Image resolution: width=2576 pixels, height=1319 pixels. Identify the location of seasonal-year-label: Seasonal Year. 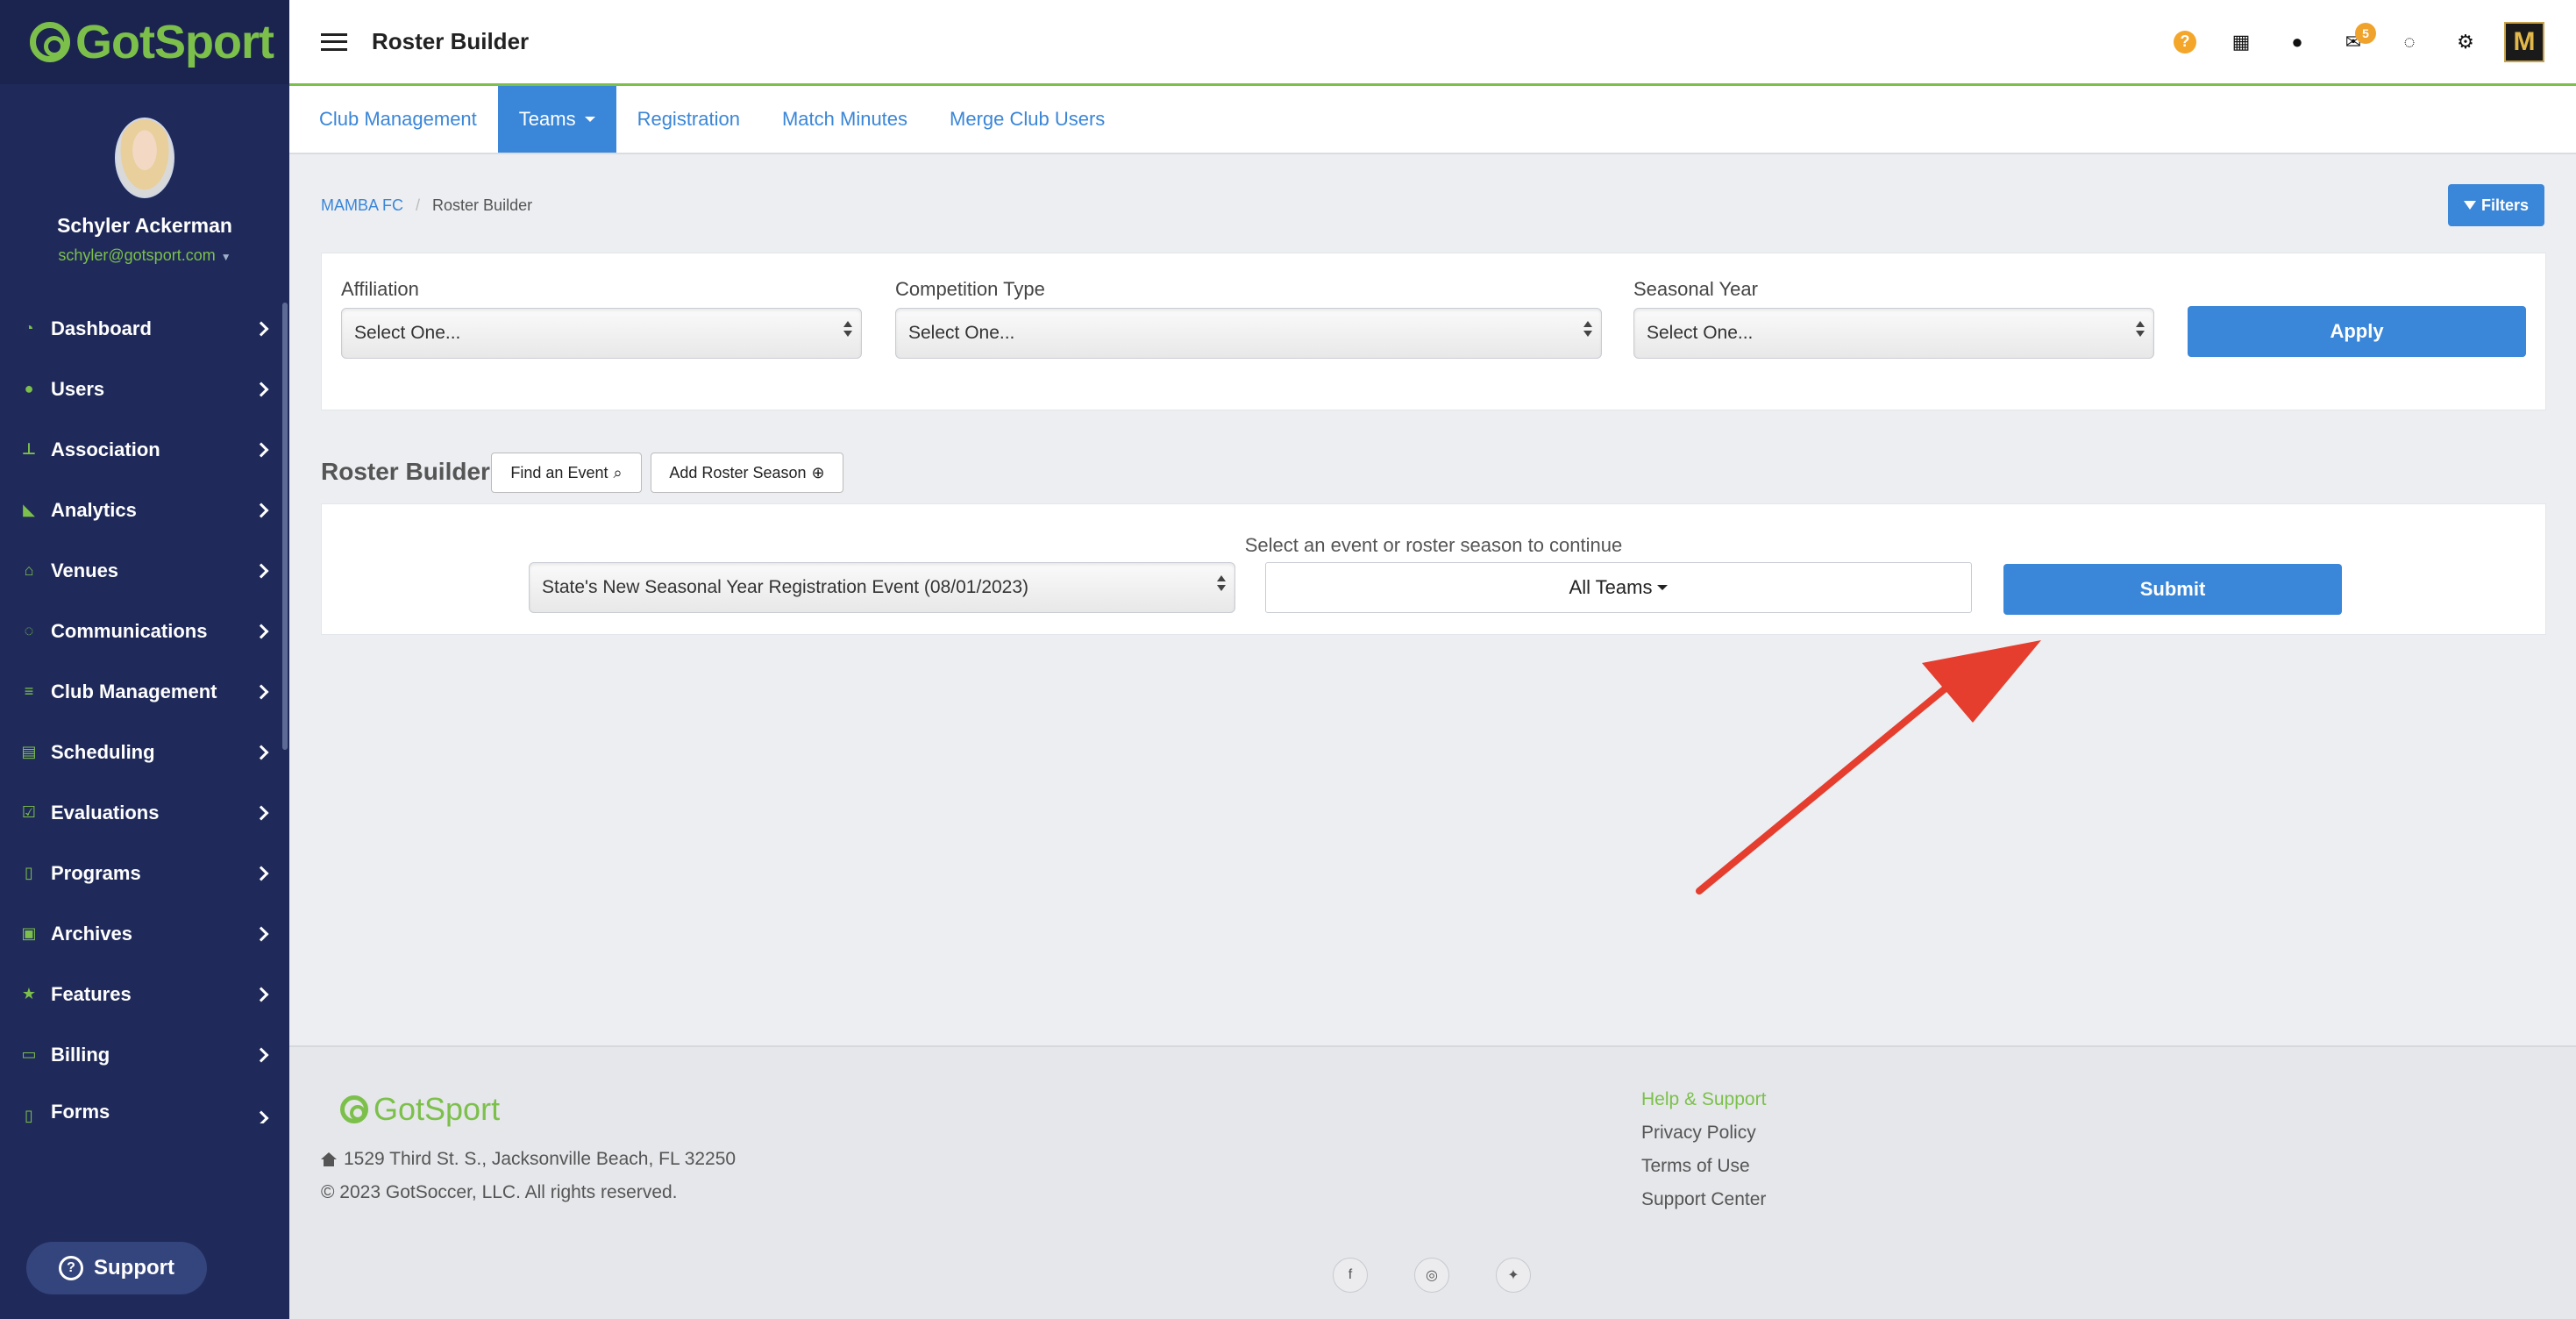
(1695, 289).